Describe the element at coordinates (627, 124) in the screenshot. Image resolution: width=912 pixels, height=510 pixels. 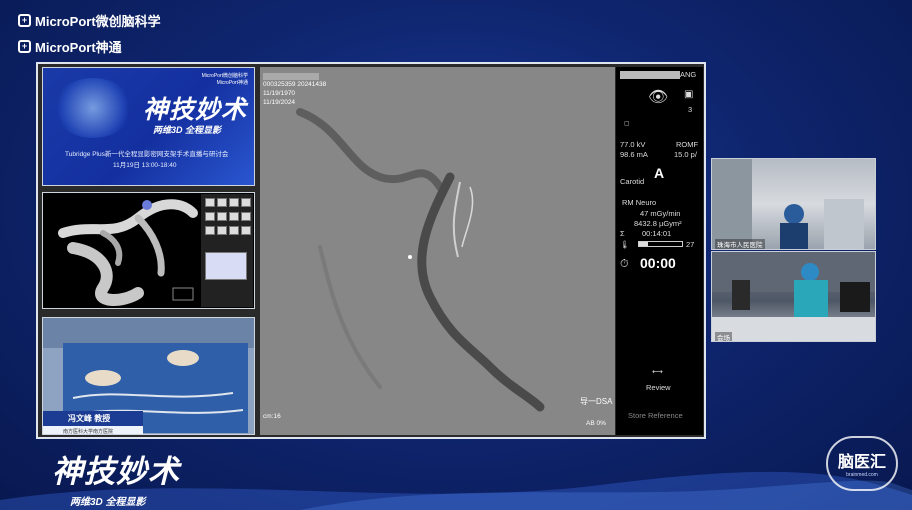
I see `lock-icon: ▢` at that location.